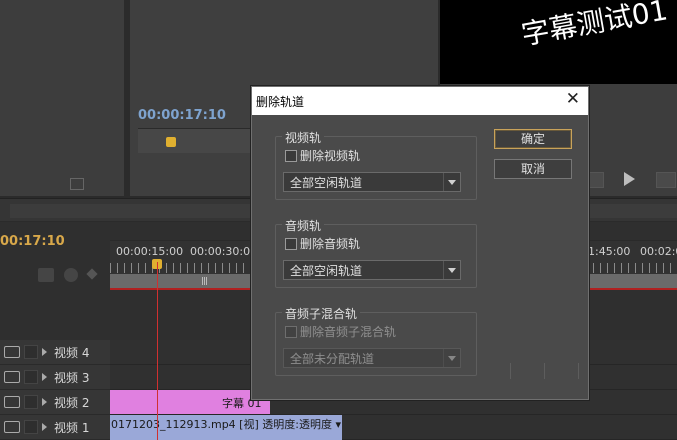  I want to click on submix-track-group: 音频子混合轨 删除音频子混合轨 全部未分配轨道, so click(376, 340).